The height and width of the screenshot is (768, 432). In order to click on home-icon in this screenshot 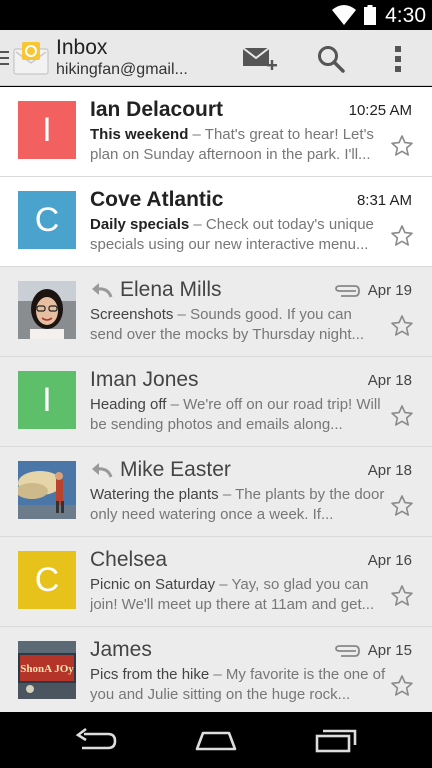, I will do `click(216, 741)`.